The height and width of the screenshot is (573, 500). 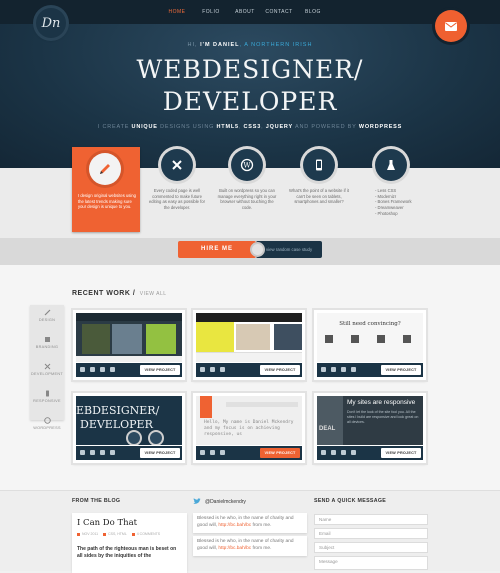 What do you see at coordinates (371, 533) in the screenshot?
I see `email-field: Email` at bounding box center [371, 533].